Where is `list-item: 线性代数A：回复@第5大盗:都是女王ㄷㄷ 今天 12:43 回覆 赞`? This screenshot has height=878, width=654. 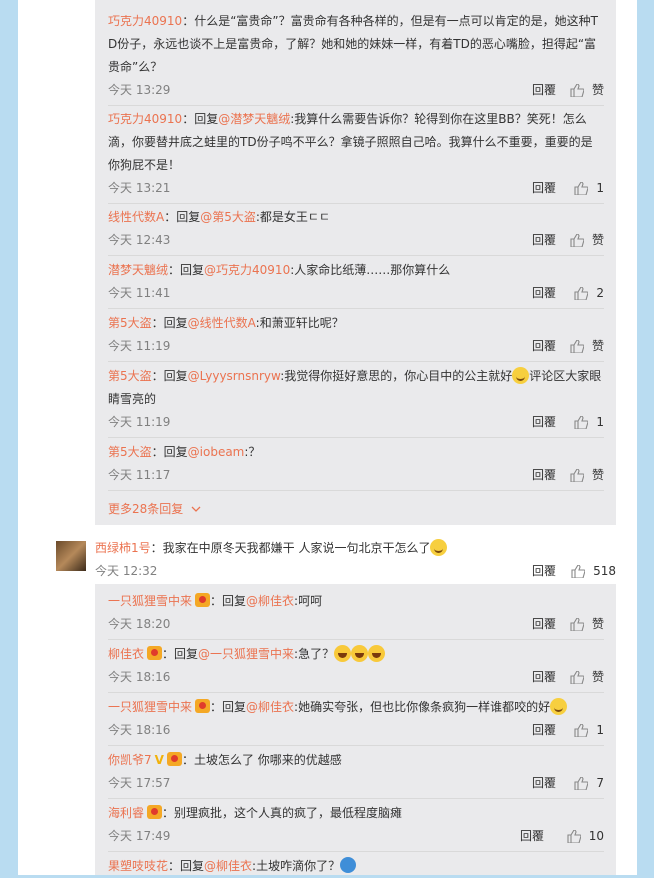
list-item: 线性代数A：回复@第5大盗:都是女王ㄷㄷ 今天 12:43 回覆 赞 is located at coordinates (356, 231).